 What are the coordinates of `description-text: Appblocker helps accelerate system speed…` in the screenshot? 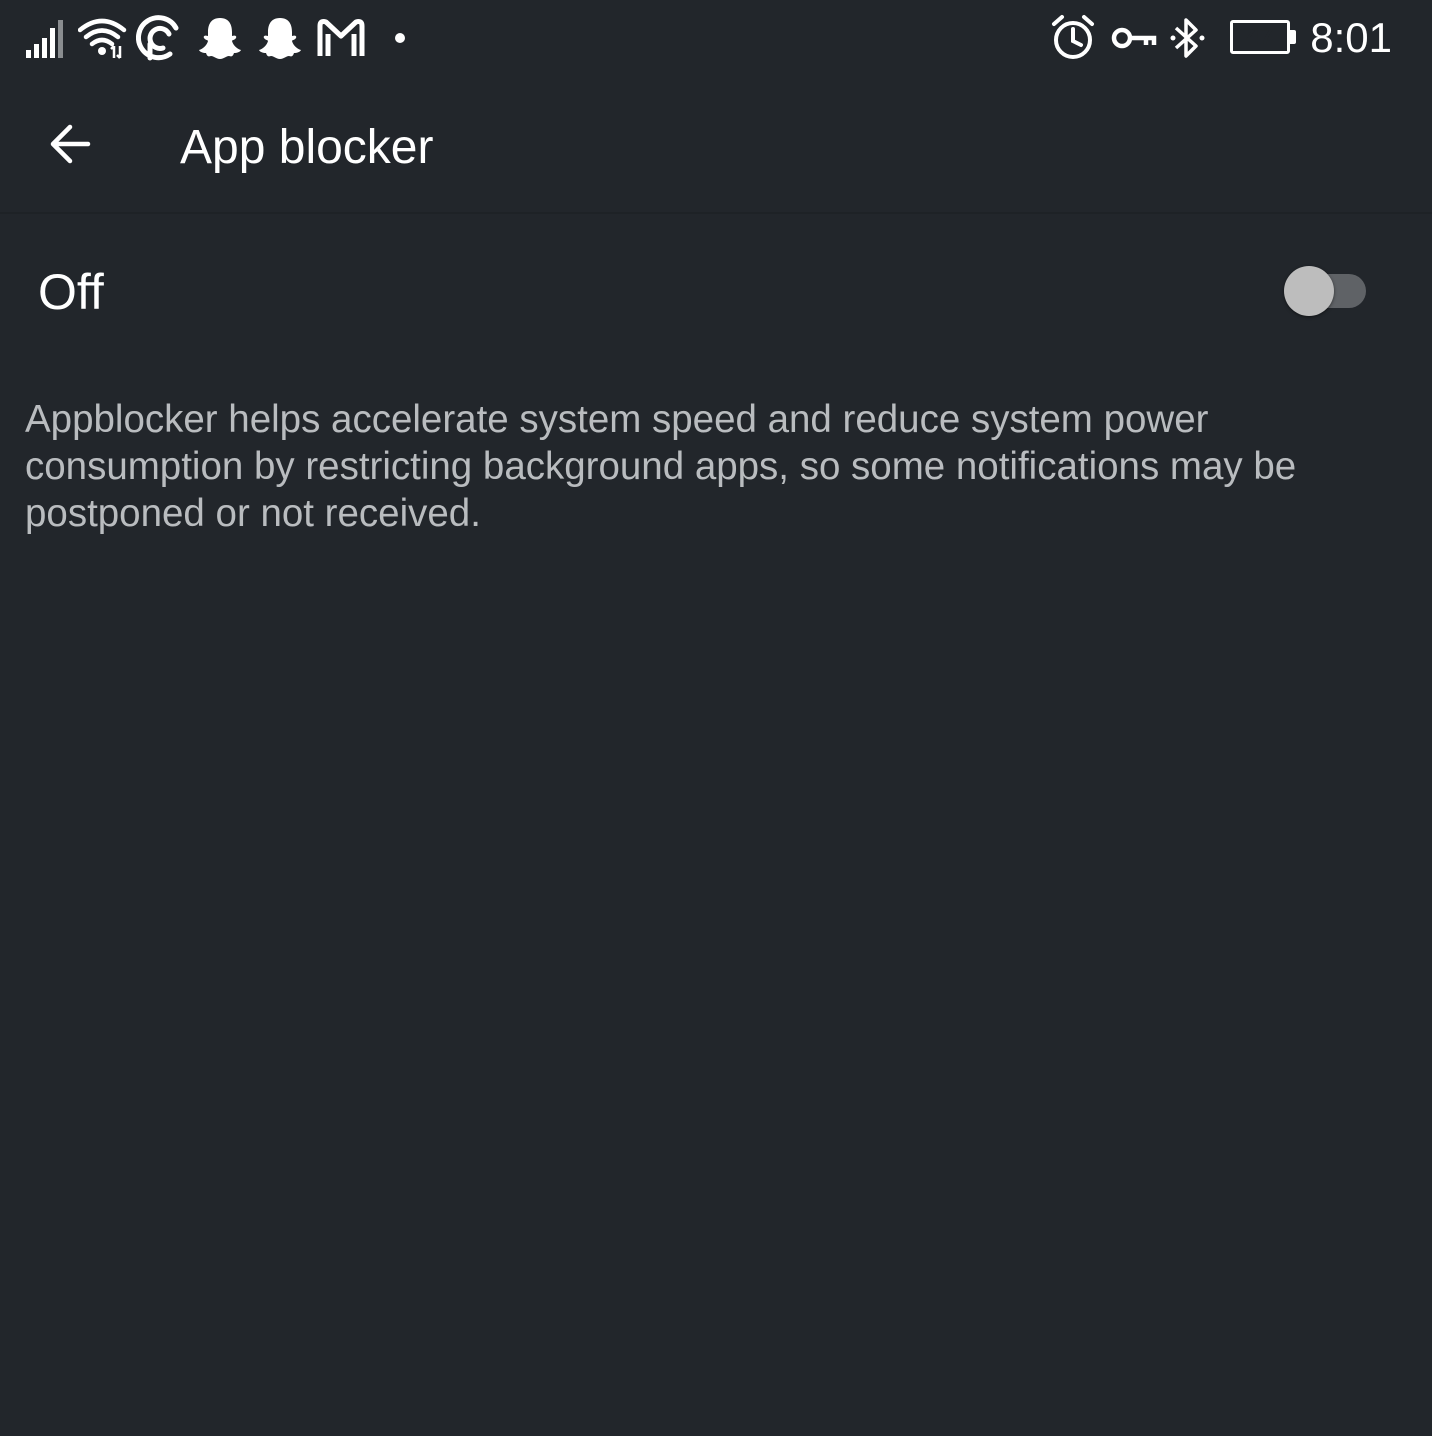 It's located at (661, 466).